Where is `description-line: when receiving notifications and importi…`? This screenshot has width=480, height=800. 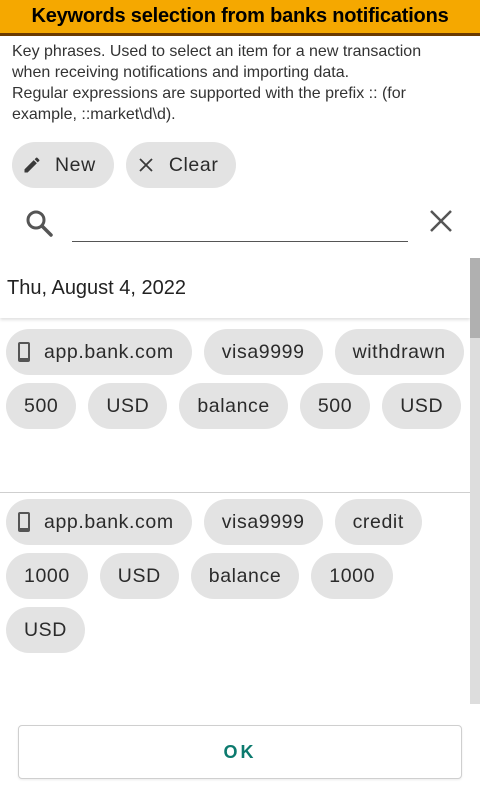
description-line: when receiving notifications and importi… is located at coordinates (181, 72).